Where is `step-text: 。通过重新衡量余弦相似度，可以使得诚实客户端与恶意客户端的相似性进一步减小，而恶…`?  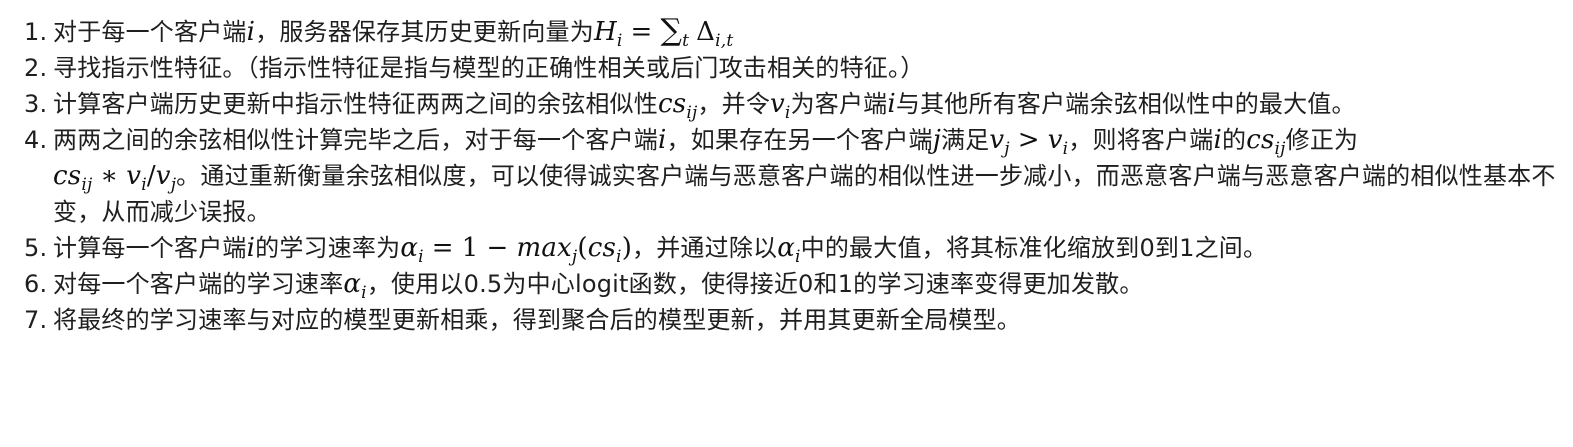
step-text: 。通过重新衡量余弦相似度，可以使得诚实客户端与恶意客户端的相似性进一步减小，而恶… is located at coordinates (804, 194).